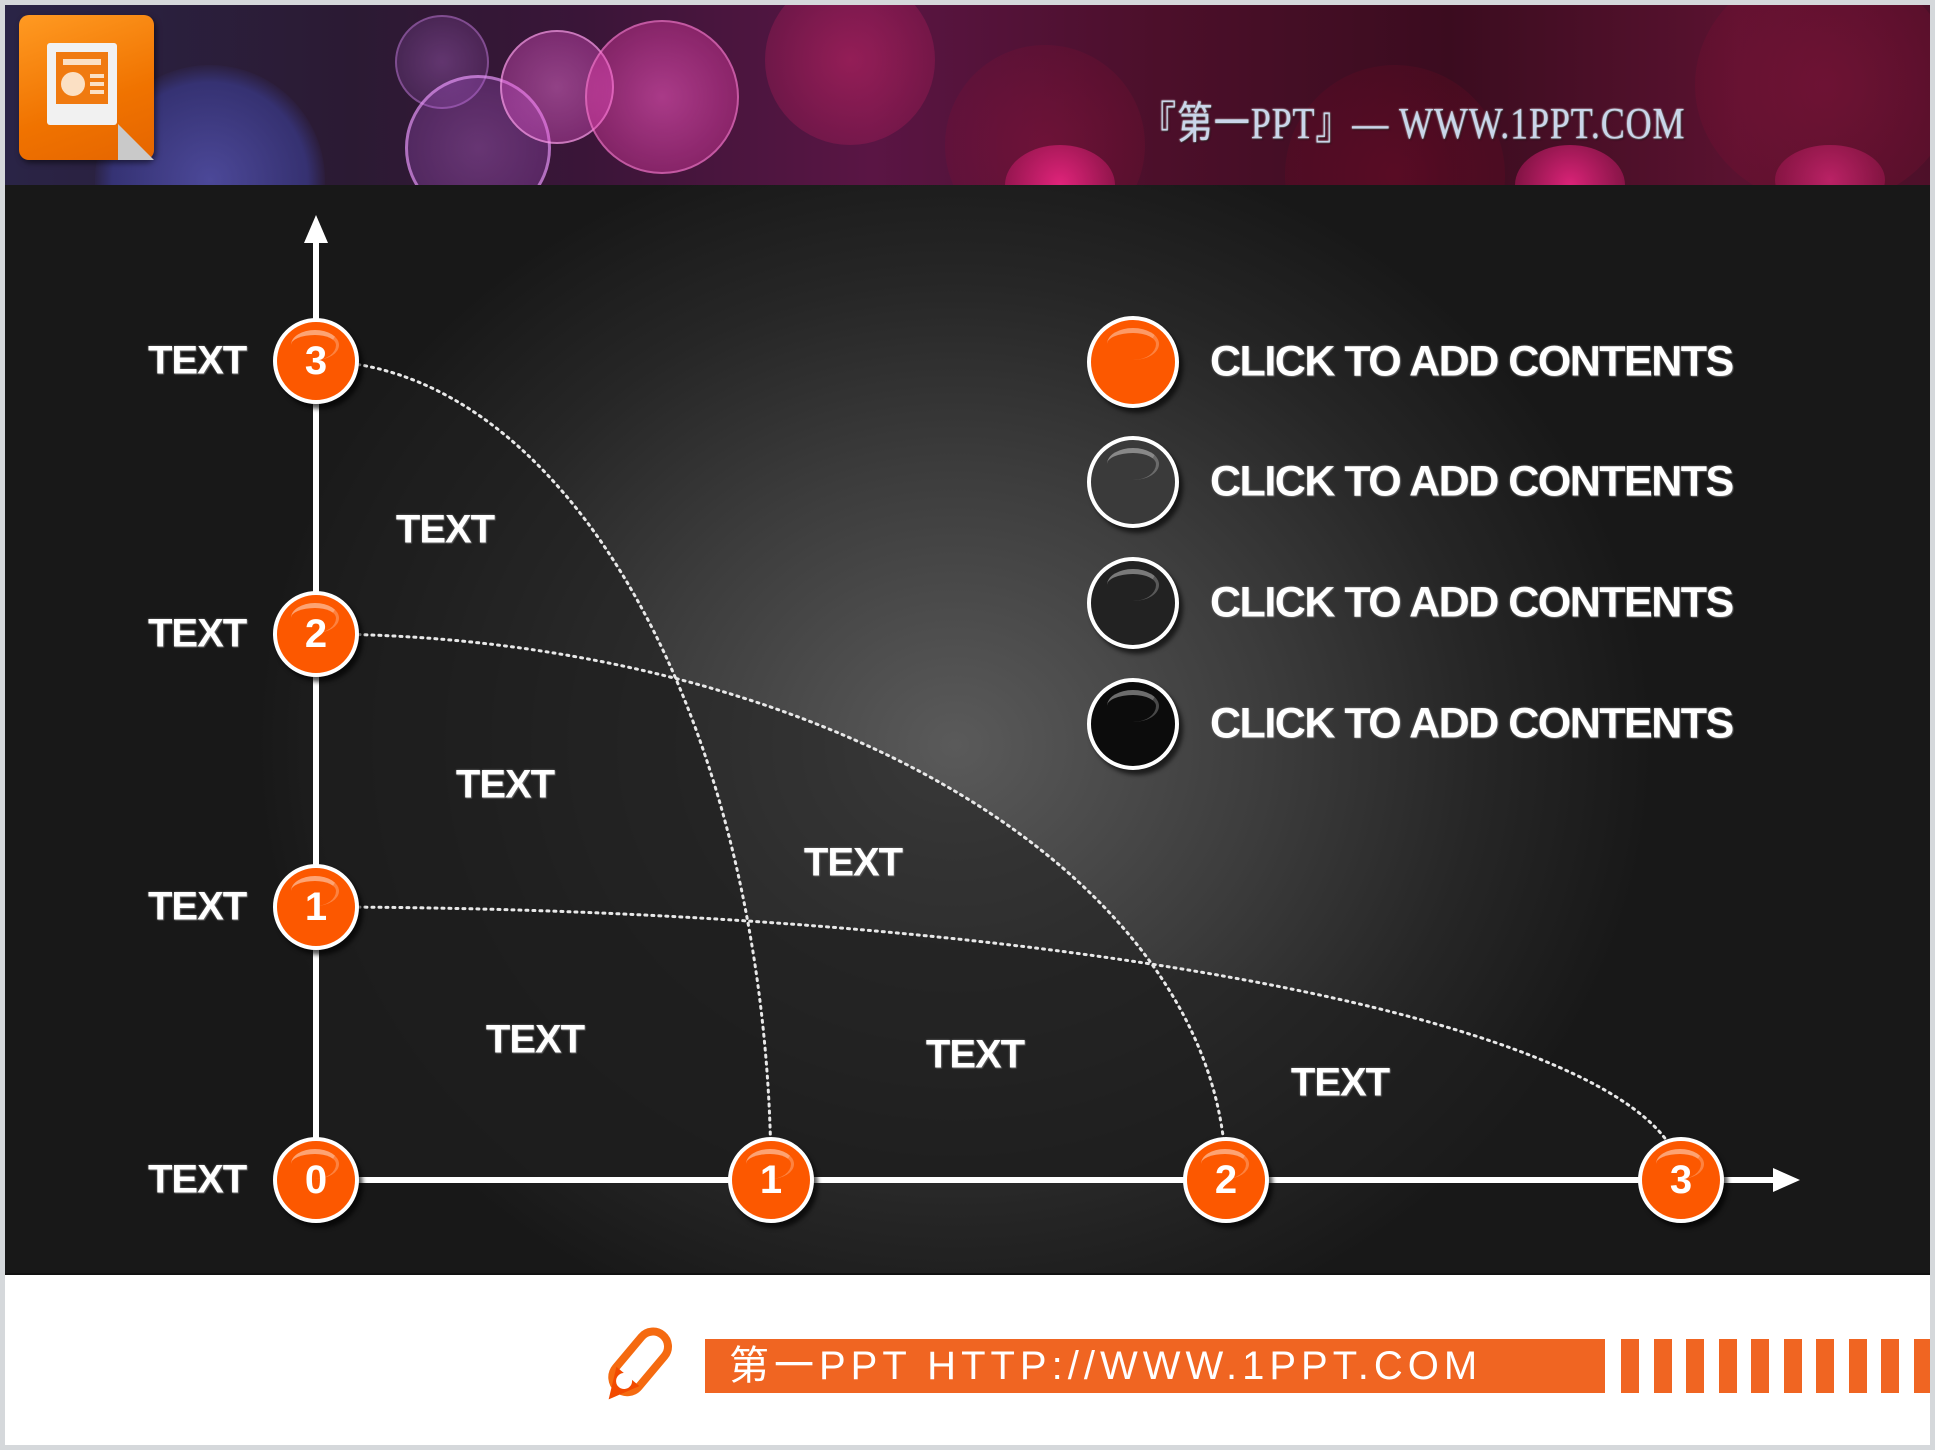 The image size is (1935, 1450). I want to click on y-axis-arrow-icon, so click(316, 229).